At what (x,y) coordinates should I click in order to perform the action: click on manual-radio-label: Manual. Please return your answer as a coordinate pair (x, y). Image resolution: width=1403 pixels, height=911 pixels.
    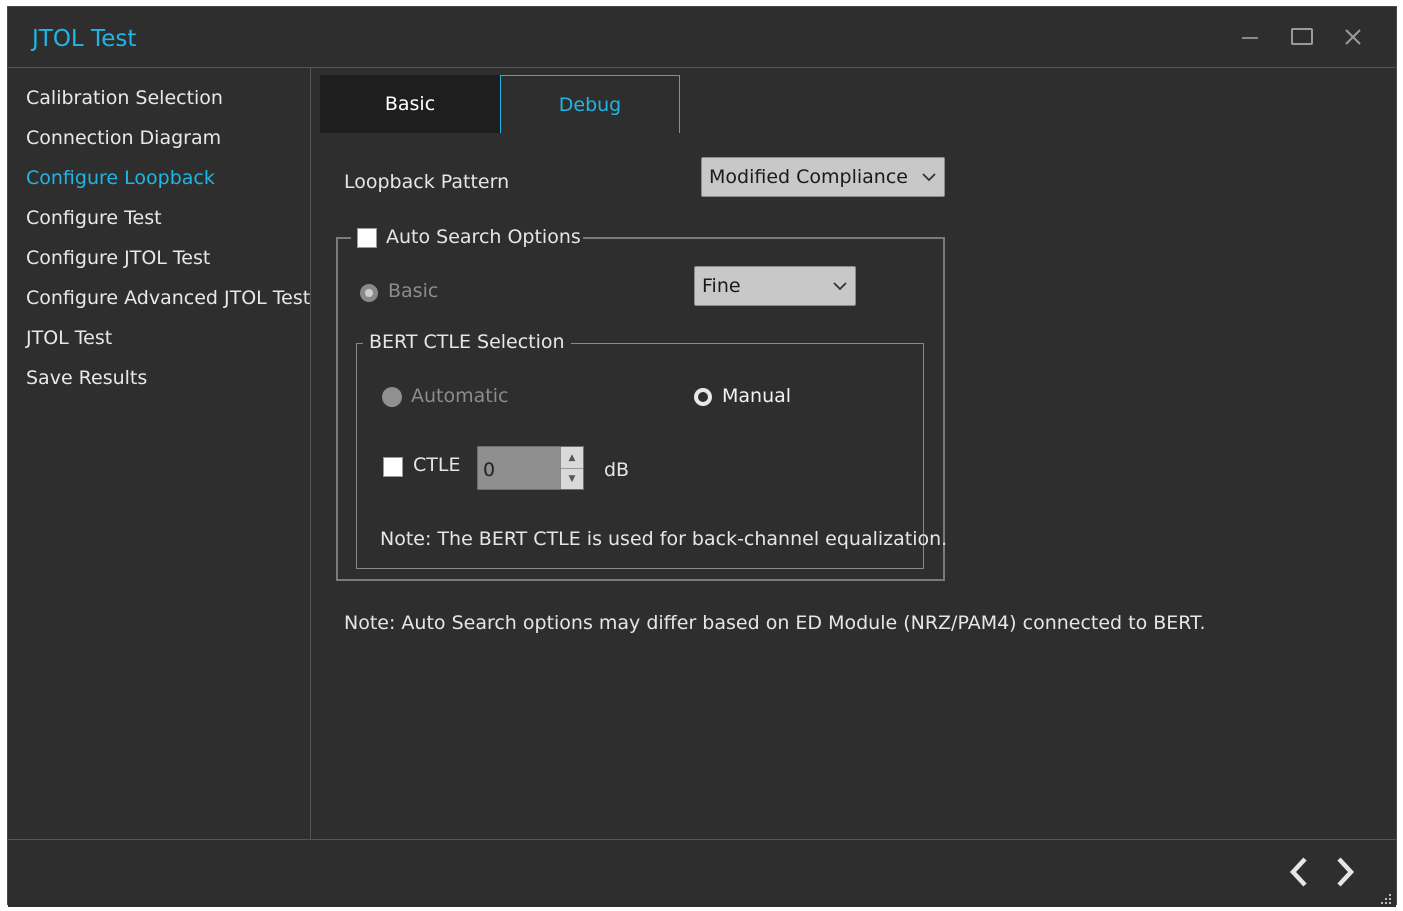
    Looking at the image, I should click on (757, 396).